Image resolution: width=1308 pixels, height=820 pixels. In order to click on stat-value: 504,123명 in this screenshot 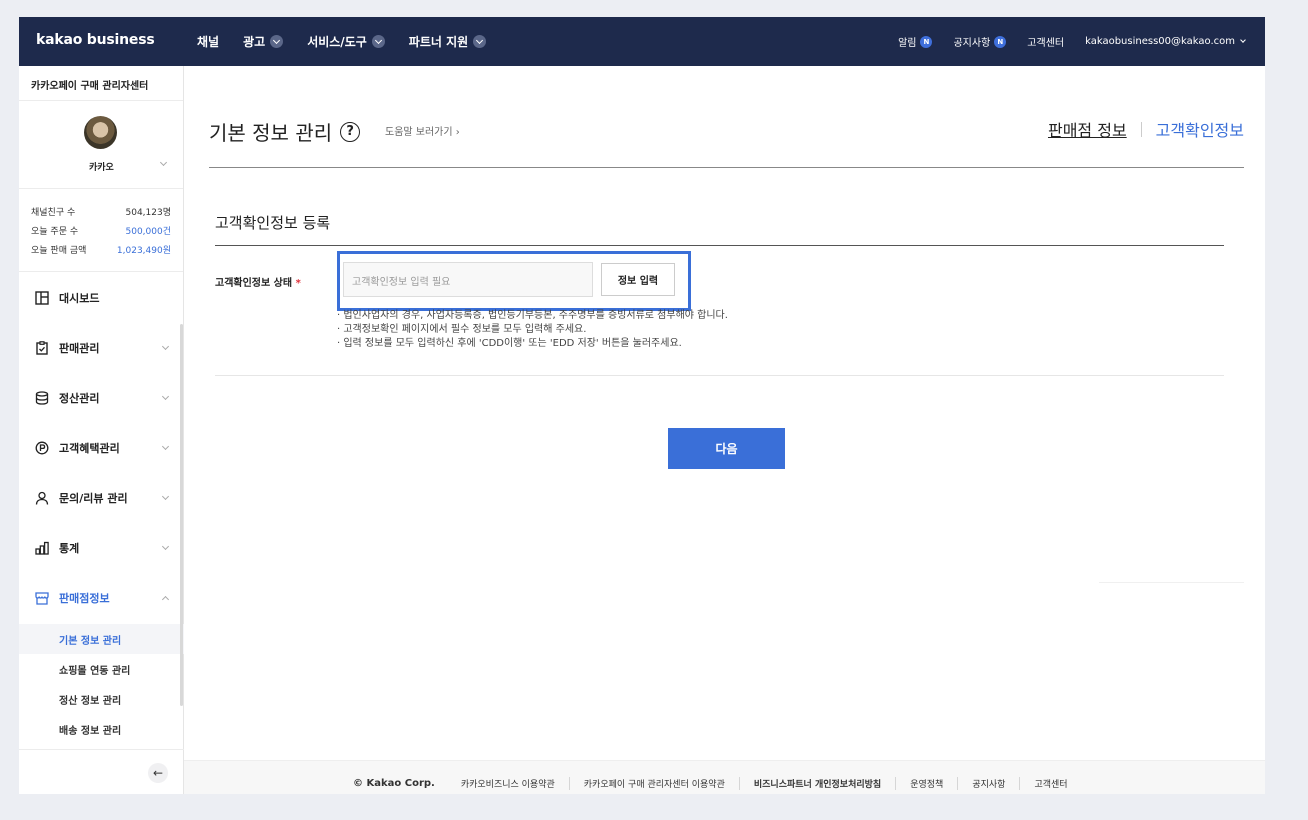, I will do `click(148, 213)`.